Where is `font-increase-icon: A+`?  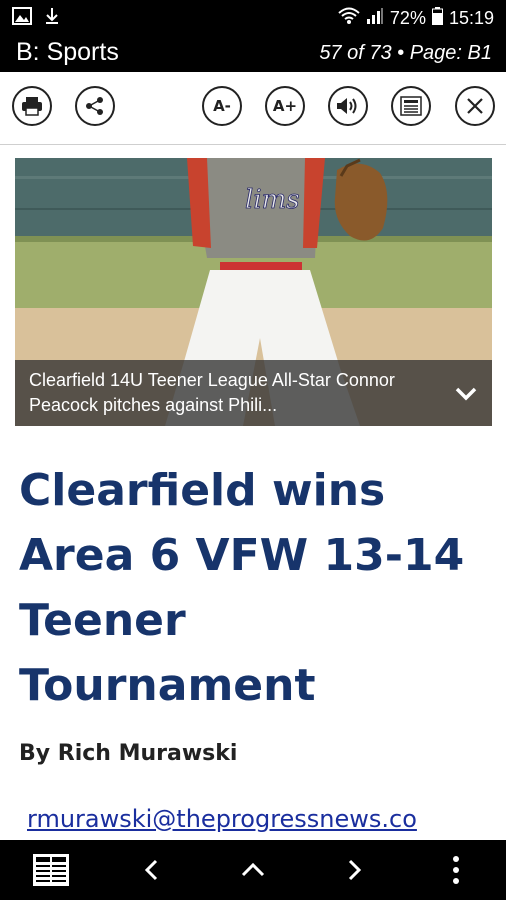 font-increase-icon: A+ is located at coordinates (285, 106).